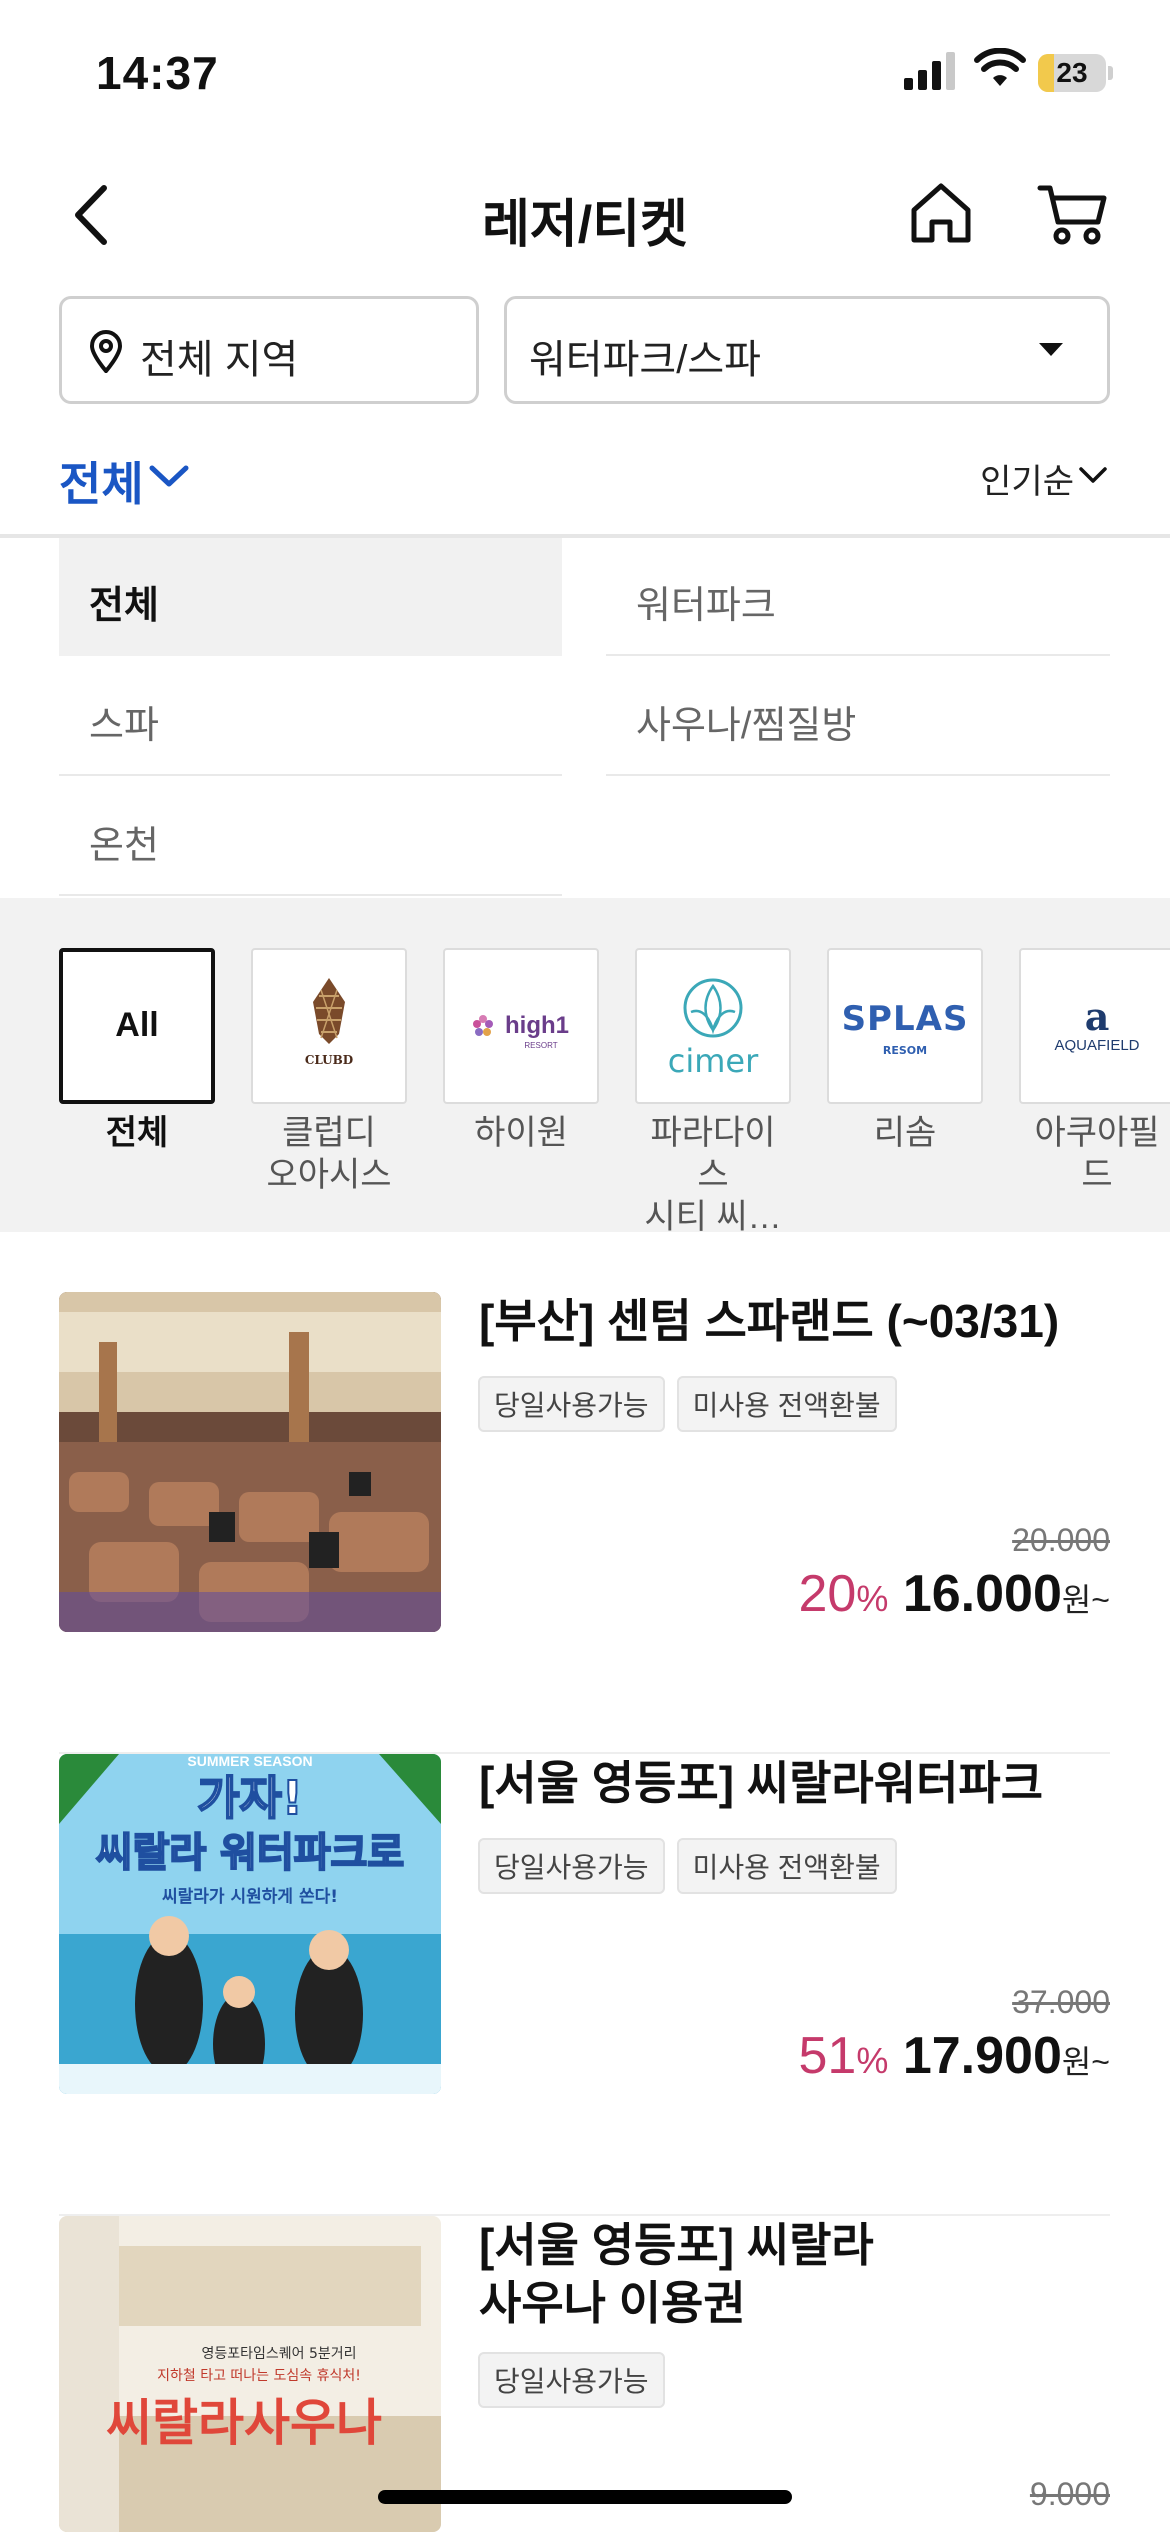 The height and width of the screenshot is (2532, 1170). Describe the element at coordinates (645, 360) in the screenshot. I see `category-dropdown-label: 워터파크/스파` at that location.